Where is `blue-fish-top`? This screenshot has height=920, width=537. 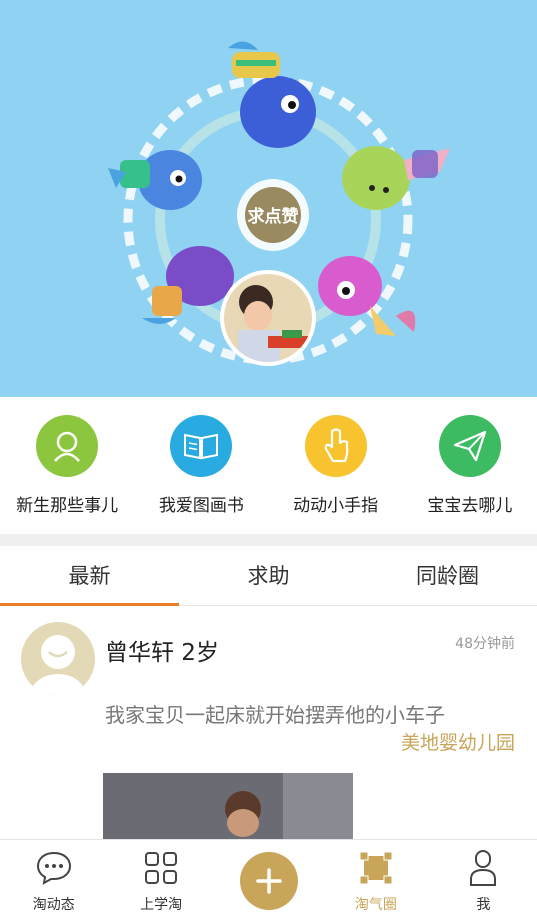
blue-fish-top is located at coordinates (272, 94).